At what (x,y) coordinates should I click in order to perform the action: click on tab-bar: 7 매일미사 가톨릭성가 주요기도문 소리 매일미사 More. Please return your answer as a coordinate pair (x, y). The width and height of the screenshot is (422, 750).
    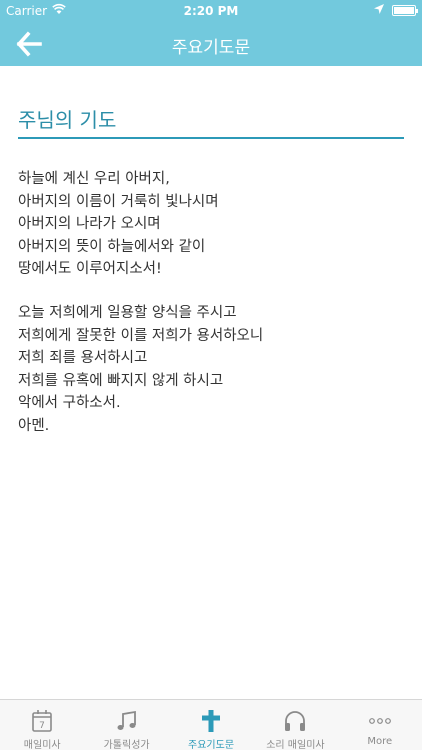
    Looking at the image, I should click on (211, 724).